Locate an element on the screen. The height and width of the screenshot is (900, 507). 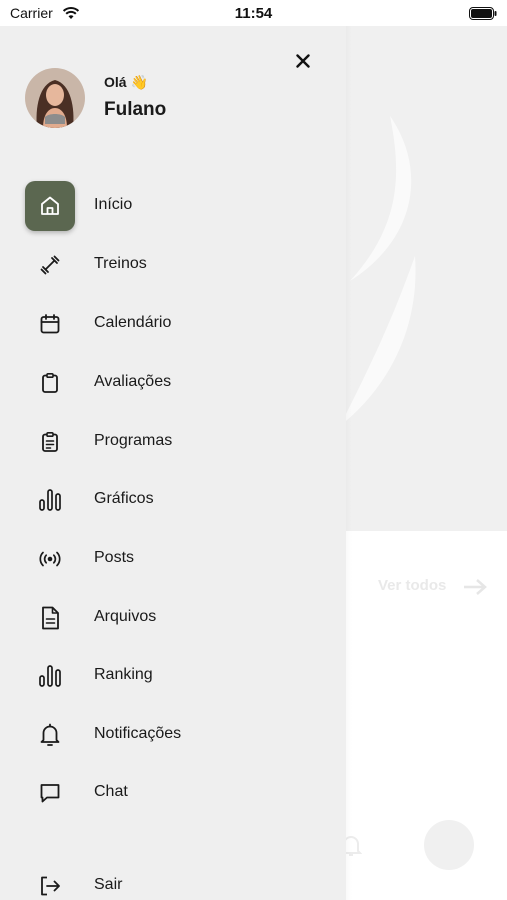
arrow-right-icon is located at coordinates (475, 587).